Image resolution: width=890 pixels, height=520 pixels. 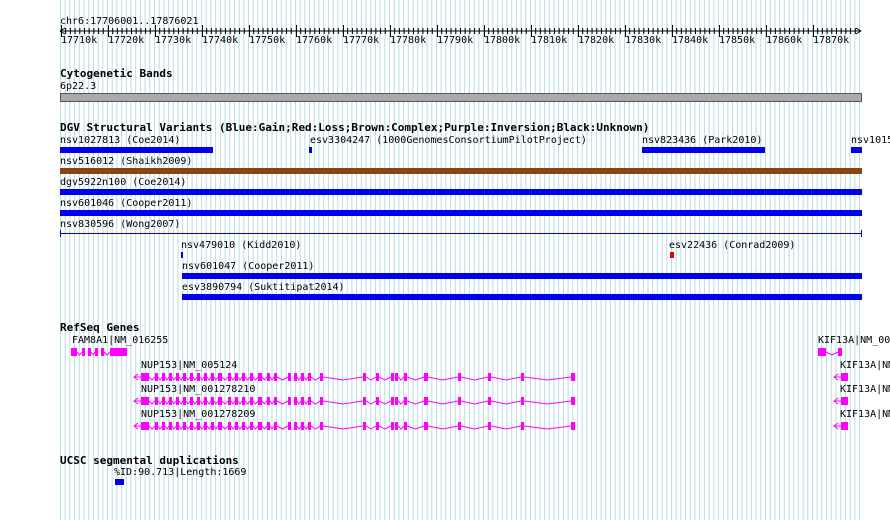 What do you see at coordinates (119, 482) in the screenshot?
I see `segdup-feature` at bounding box center [119, 482].